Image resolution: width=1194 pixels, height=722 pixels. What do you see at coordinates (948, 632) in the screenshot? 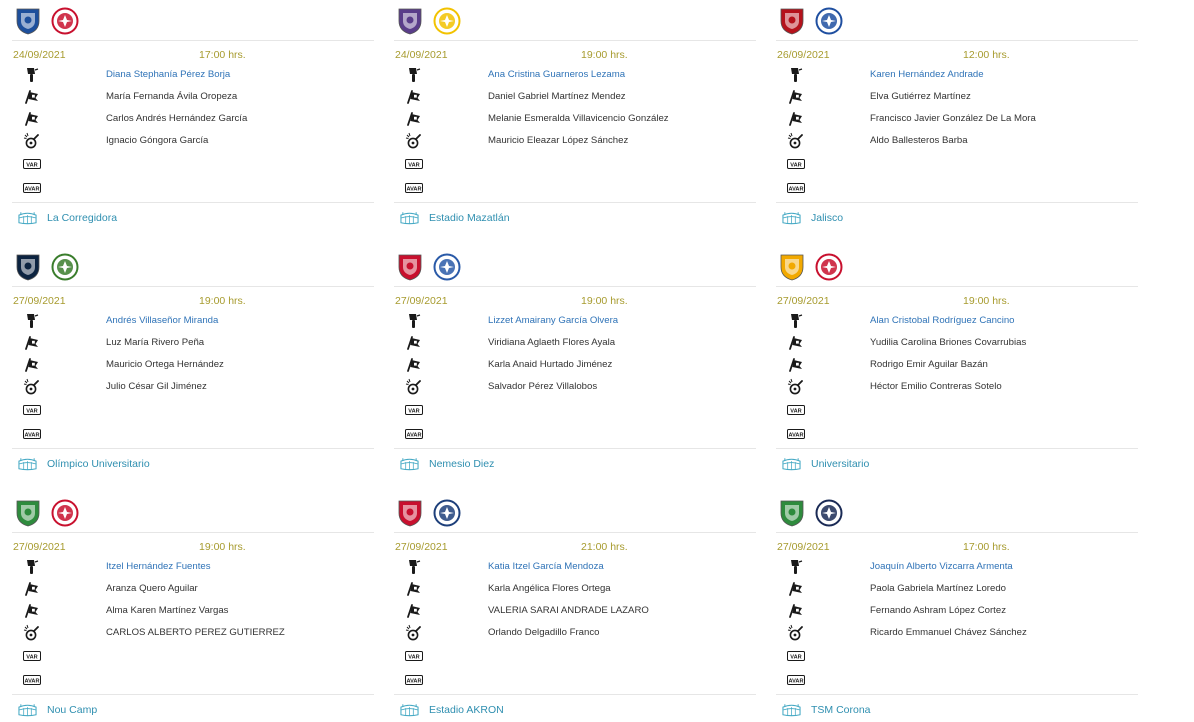
I see `official-name: Ricardo Emmanuel Chávez Sánchez` at bounding box center [948, 632].